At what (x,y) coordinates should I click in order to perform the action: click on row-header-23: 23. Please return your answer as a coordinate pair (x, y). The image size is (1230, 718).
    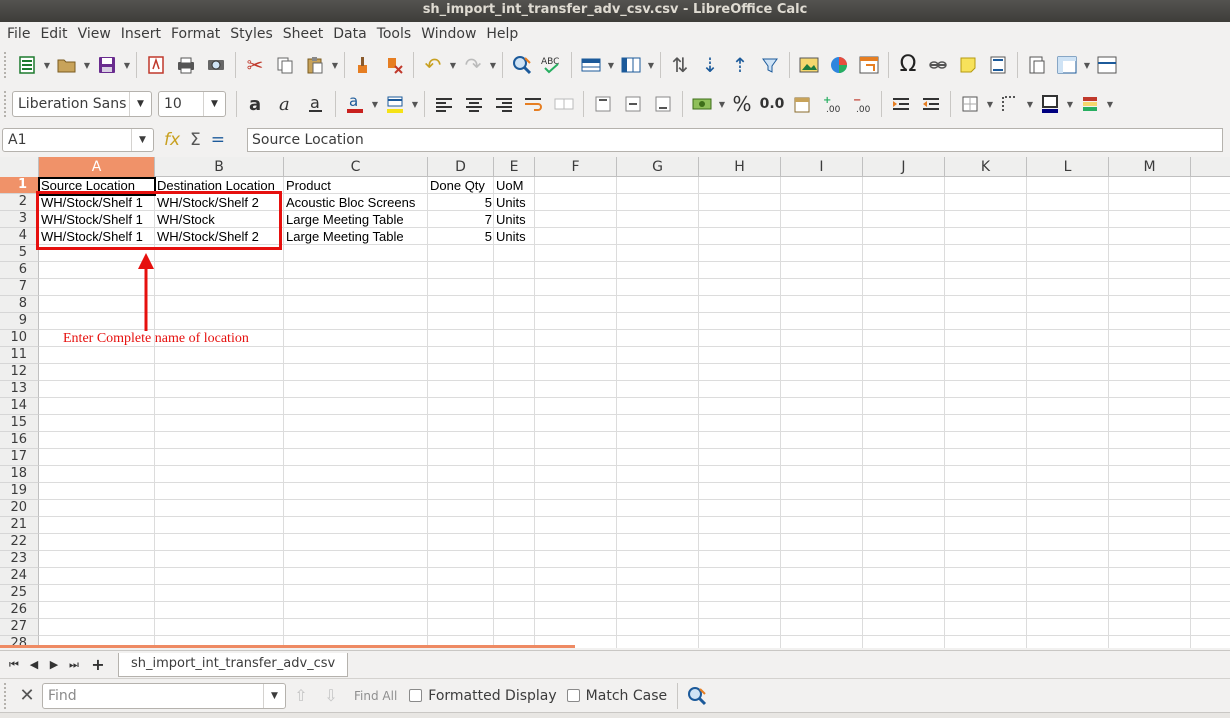
    Looking at the image, I should click on (19, 559).